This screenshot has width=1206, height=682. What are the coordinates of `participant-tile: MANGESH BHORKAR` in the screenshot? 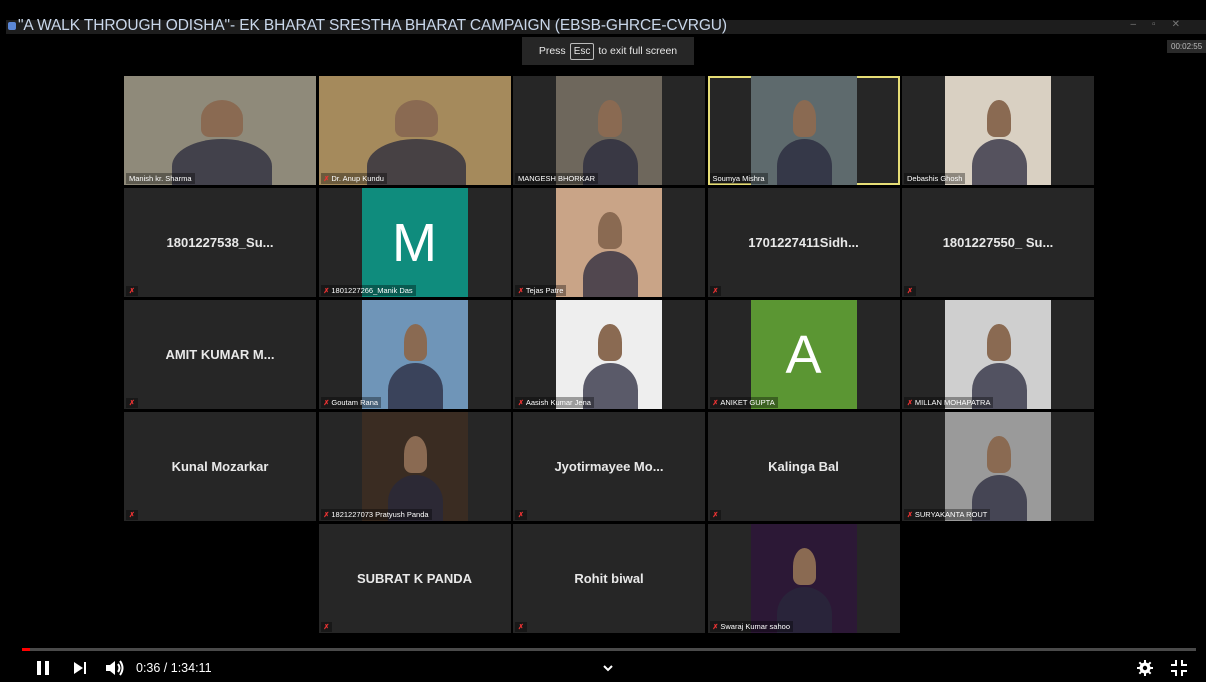 It's located at (609, 130).